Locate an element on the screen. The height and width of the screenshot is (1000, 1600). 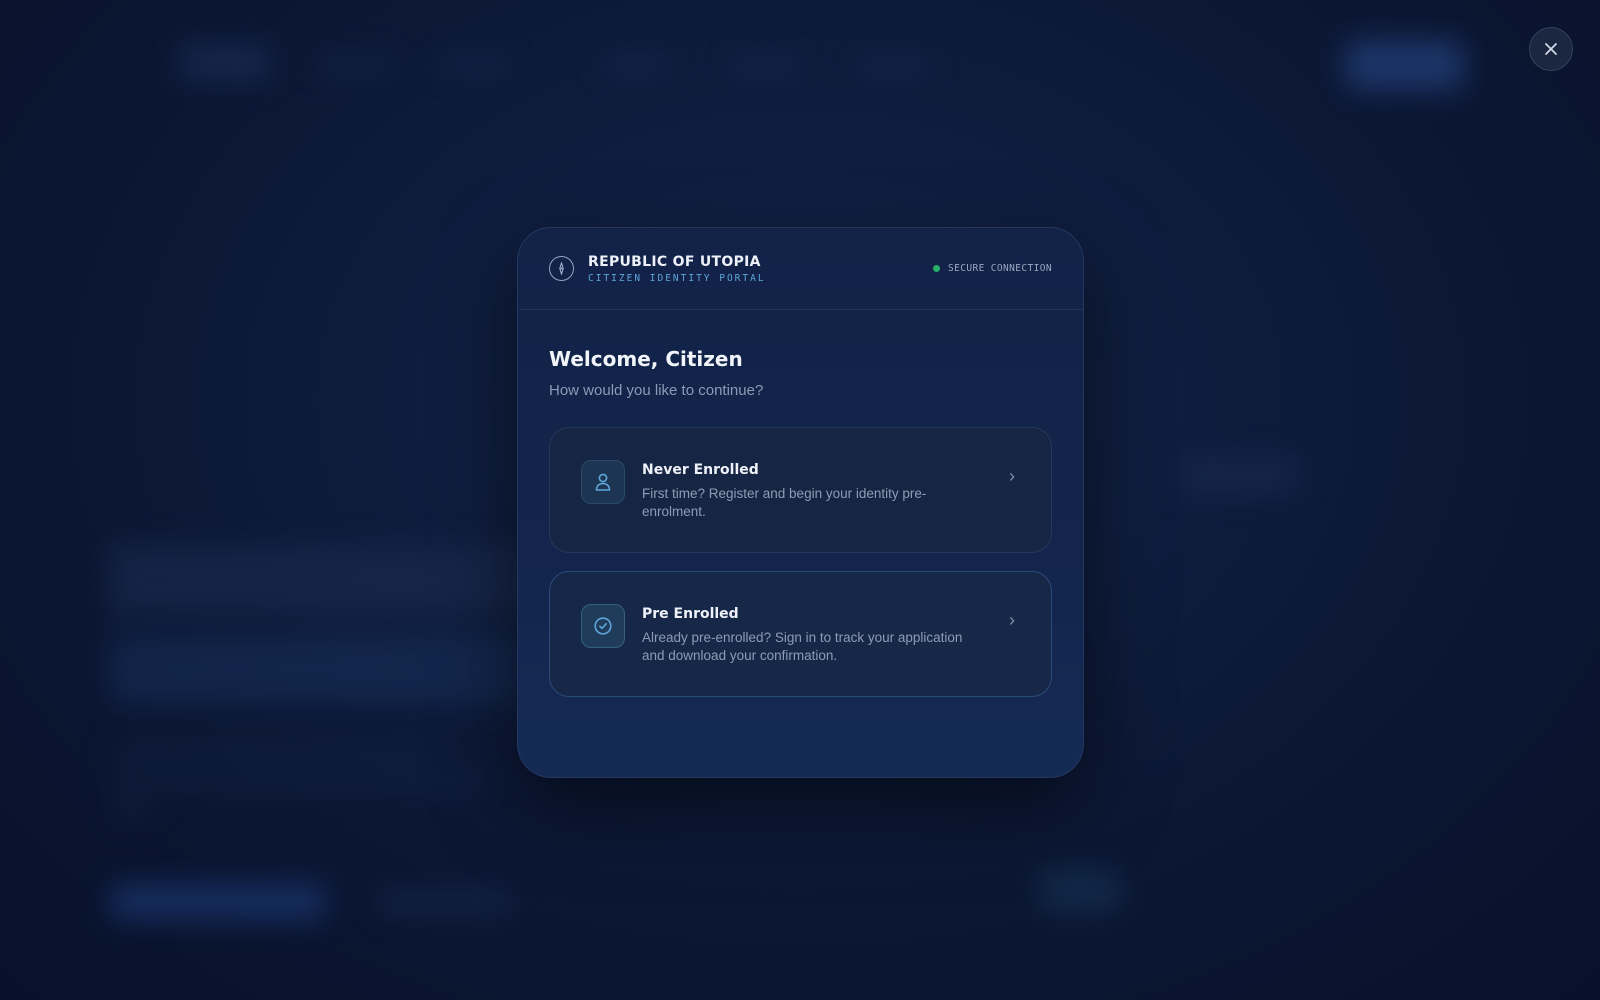
status-dot-icon is located at coordinates (936, 268).